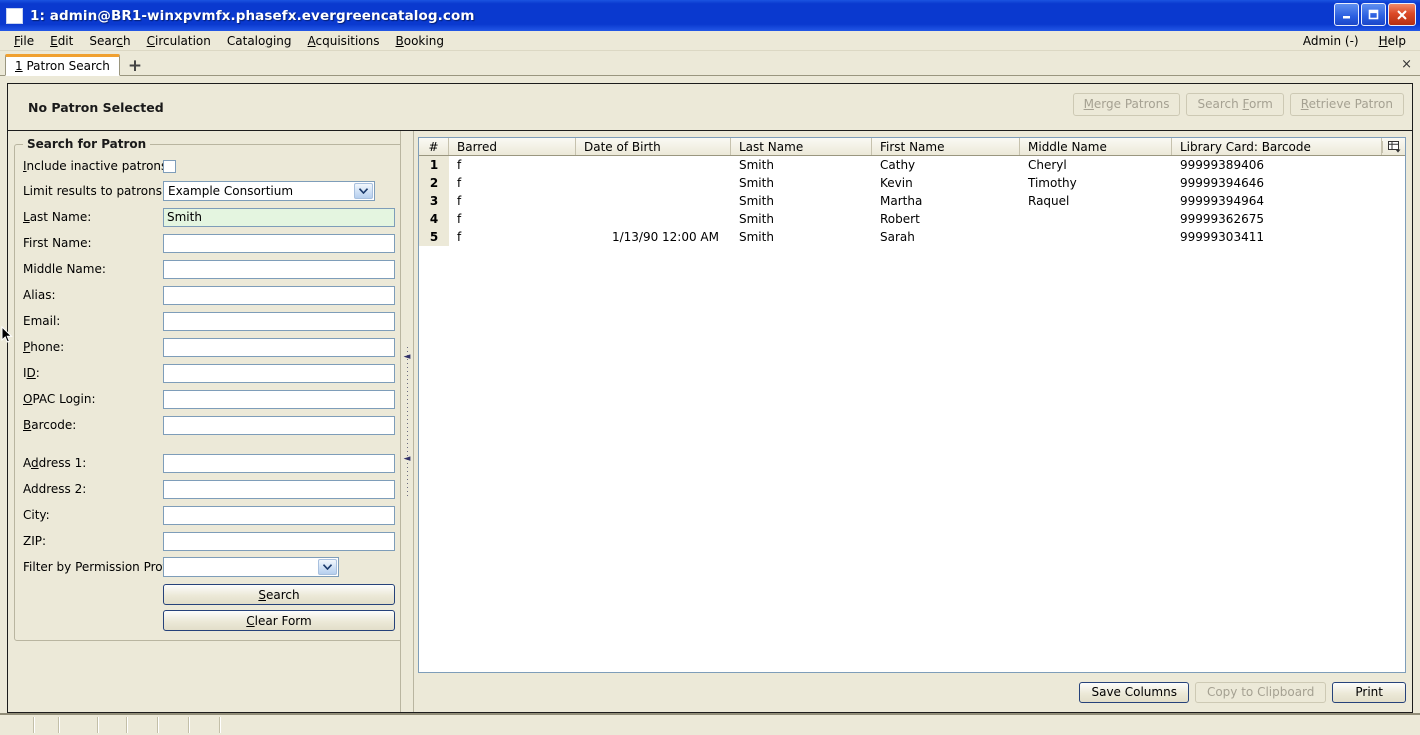 Image resolution: width=1420 pixels, height=735 pixels. I want to click on alias-input, so click(279, 295).